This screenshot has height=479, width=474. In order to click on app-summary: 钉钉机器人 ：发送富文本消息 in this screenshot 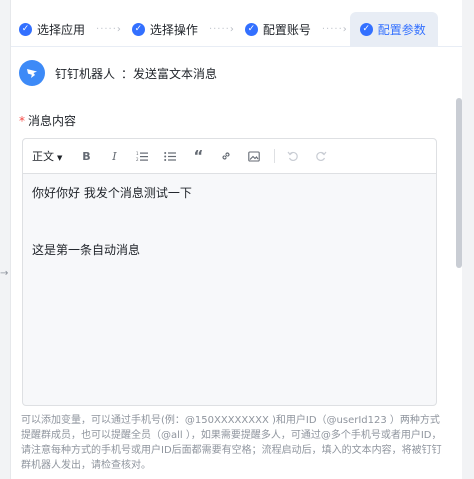, I will do `click(118, 73)`.